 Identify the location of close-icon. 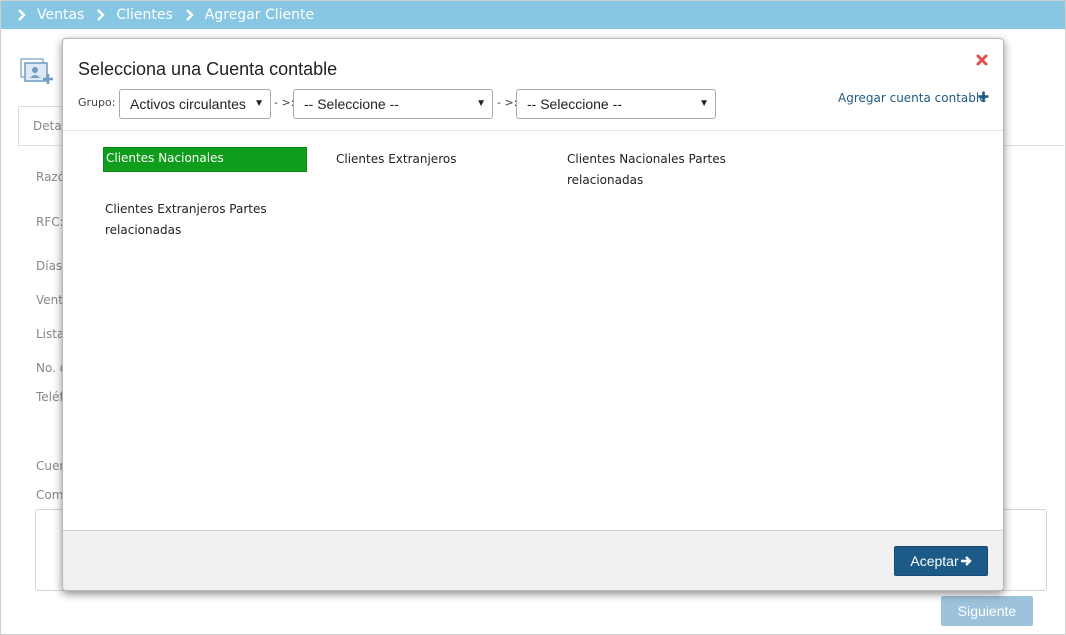
(982, 60).